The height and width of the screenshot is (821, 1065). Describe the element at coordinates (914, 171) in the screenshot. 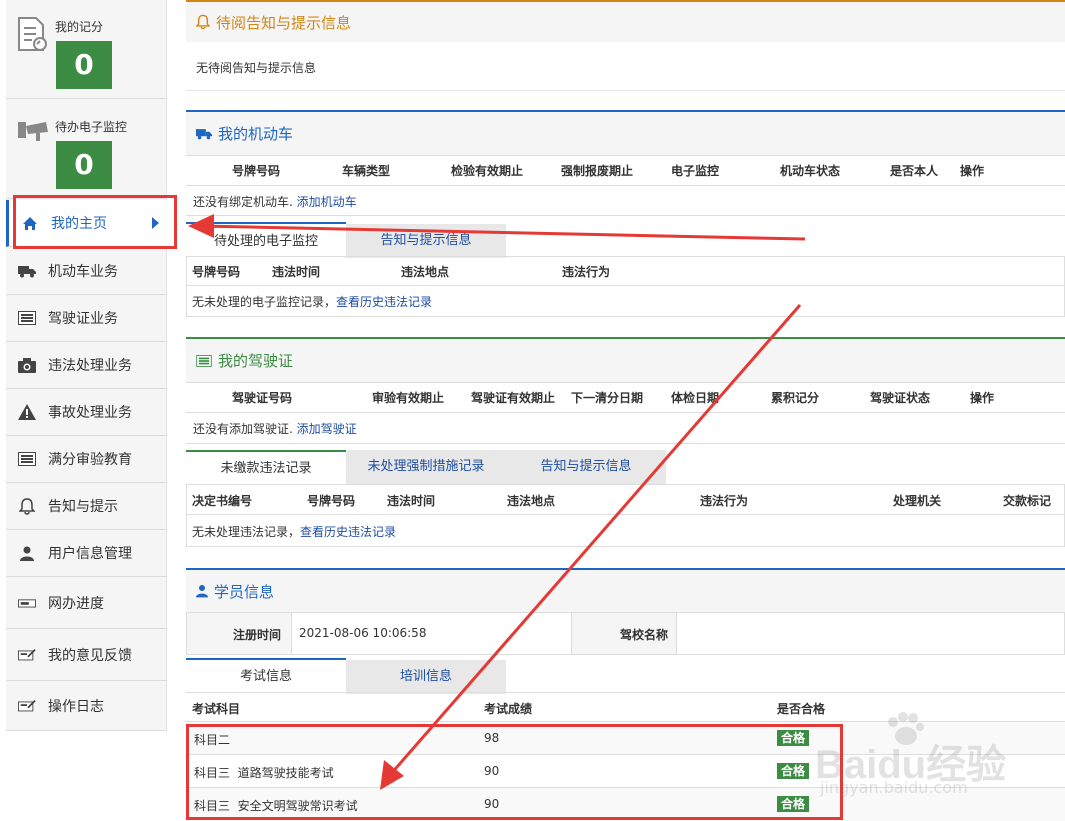

I see `column-header: 是否本人` at that location.